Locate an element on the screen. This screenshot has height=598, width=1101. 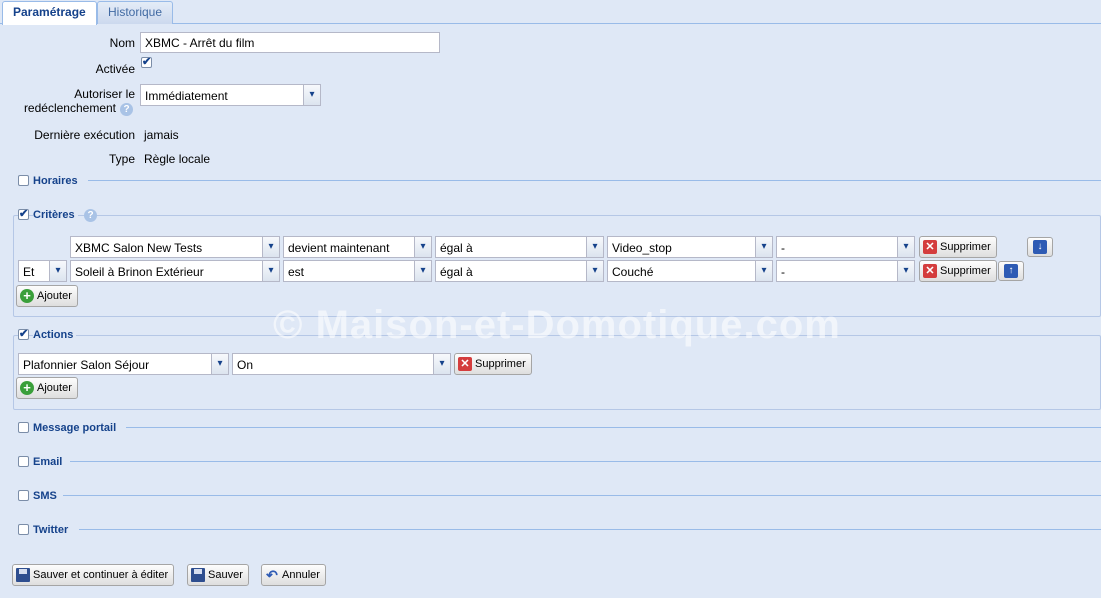
tab-historique: Historique is located at coordinates (135, 12).